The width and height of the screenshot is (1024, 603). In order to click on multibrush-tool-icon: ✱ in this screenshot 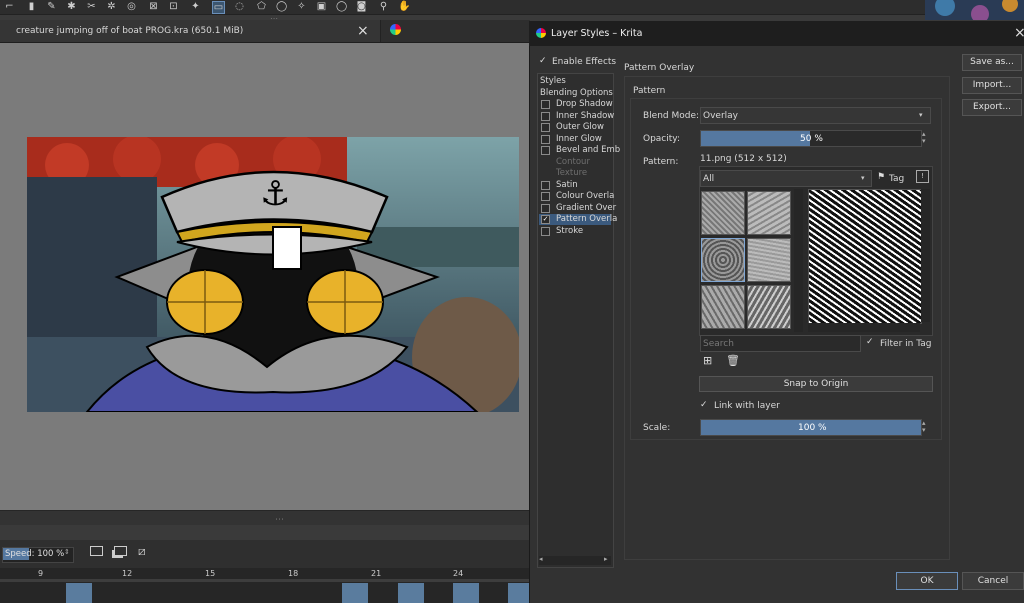, I will do `click(71, 6)`.